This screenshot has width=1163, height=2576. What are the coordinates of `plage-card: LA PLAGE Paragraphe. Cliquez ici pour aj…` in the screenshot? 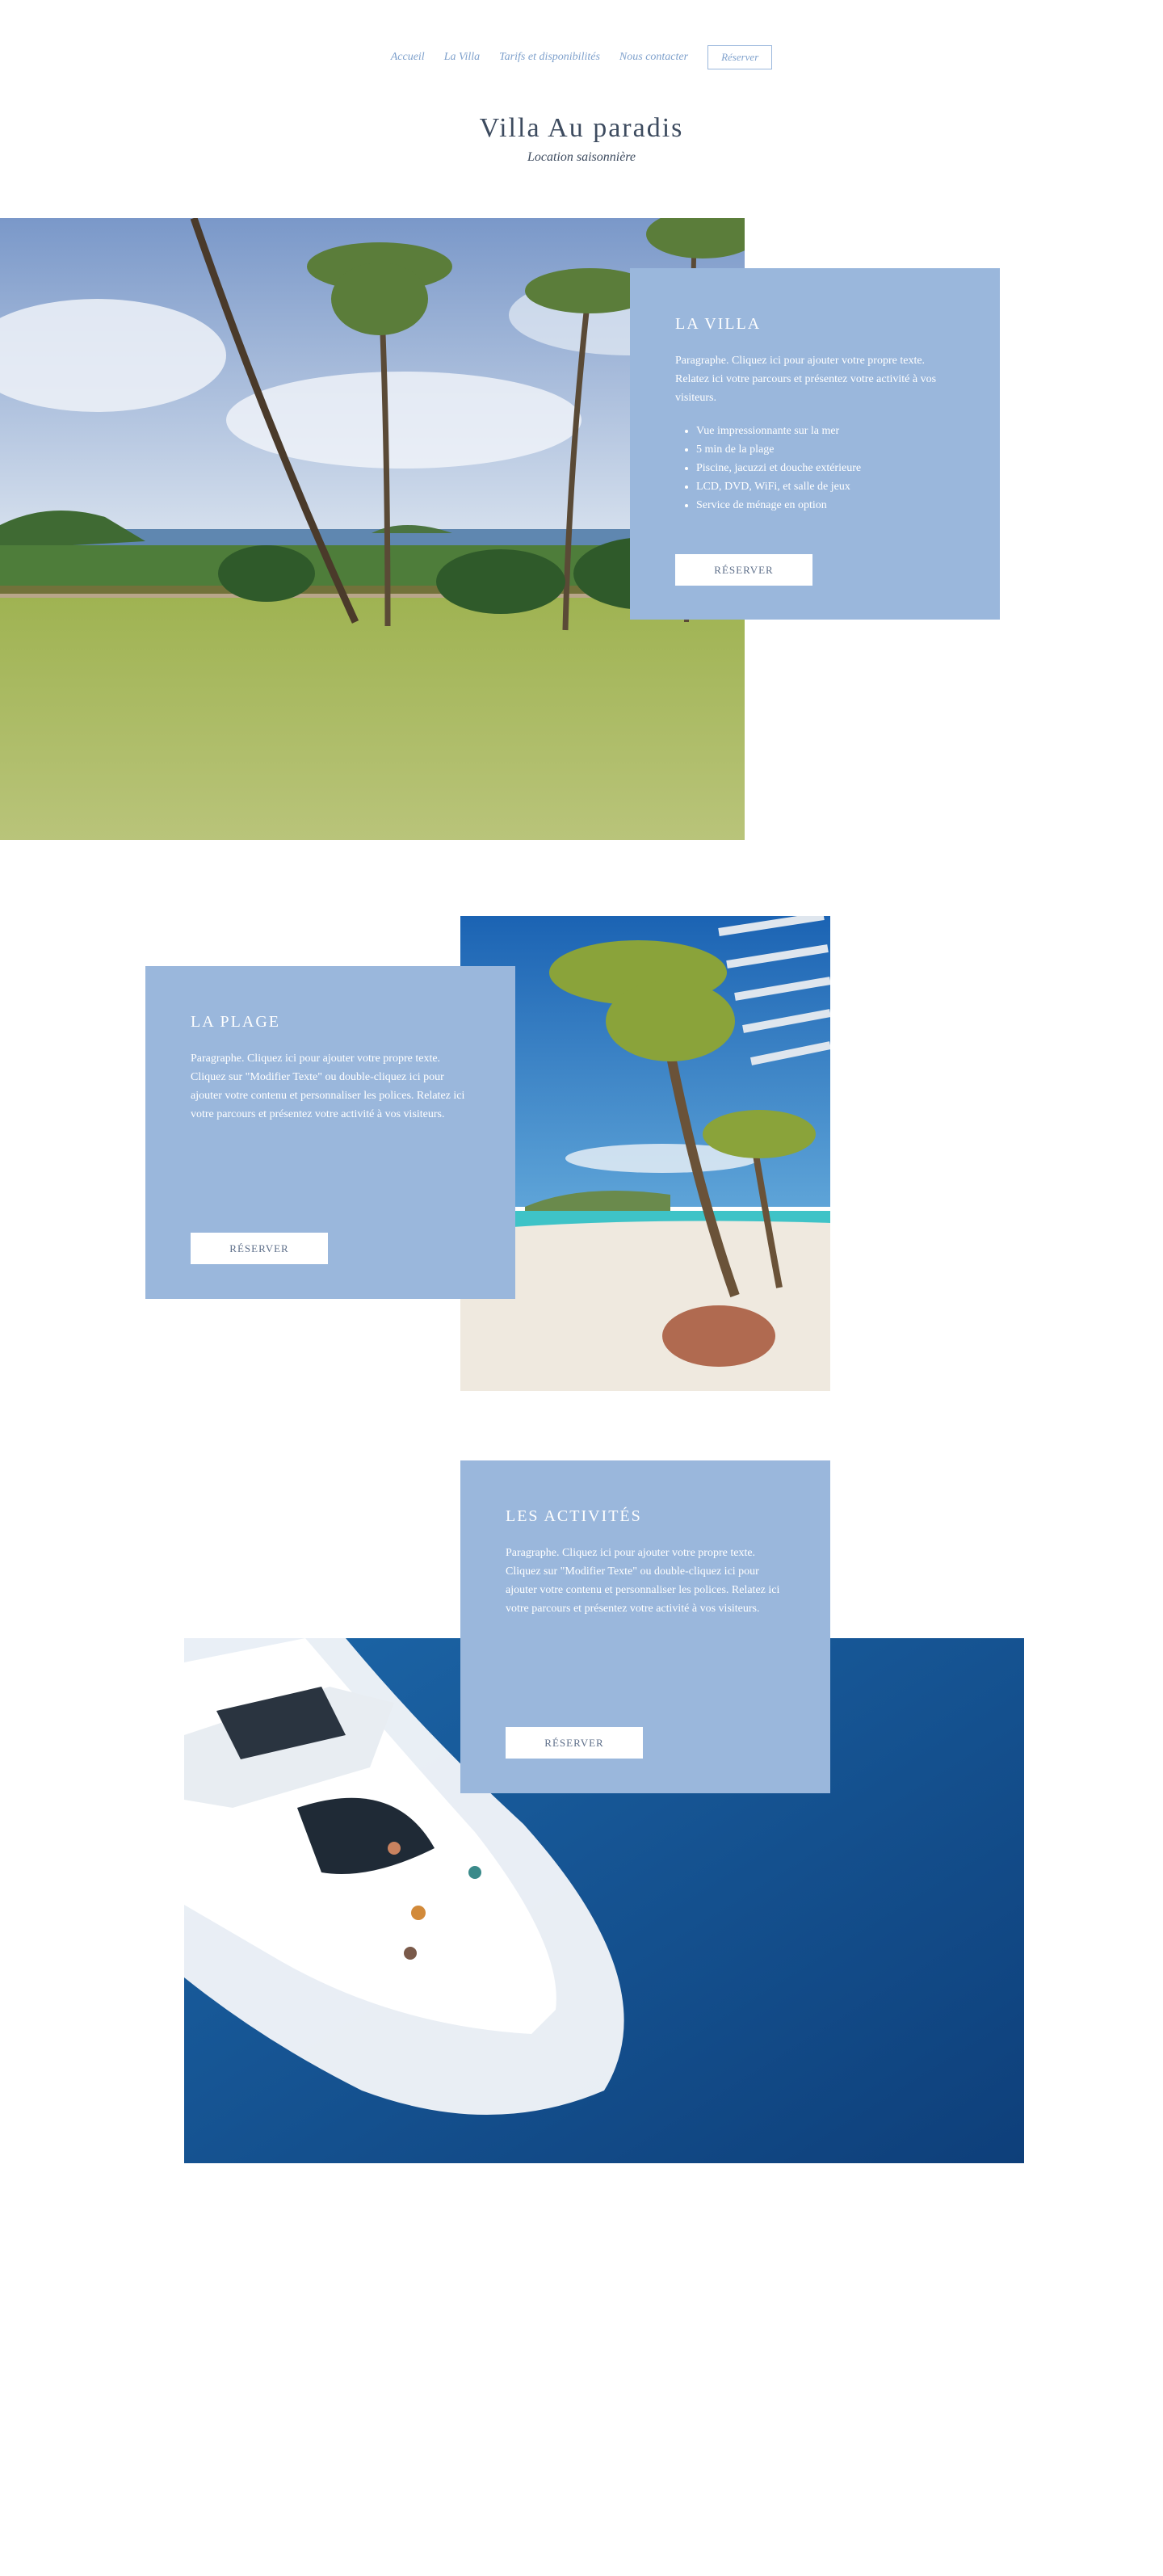 It's located at (330, 1133).